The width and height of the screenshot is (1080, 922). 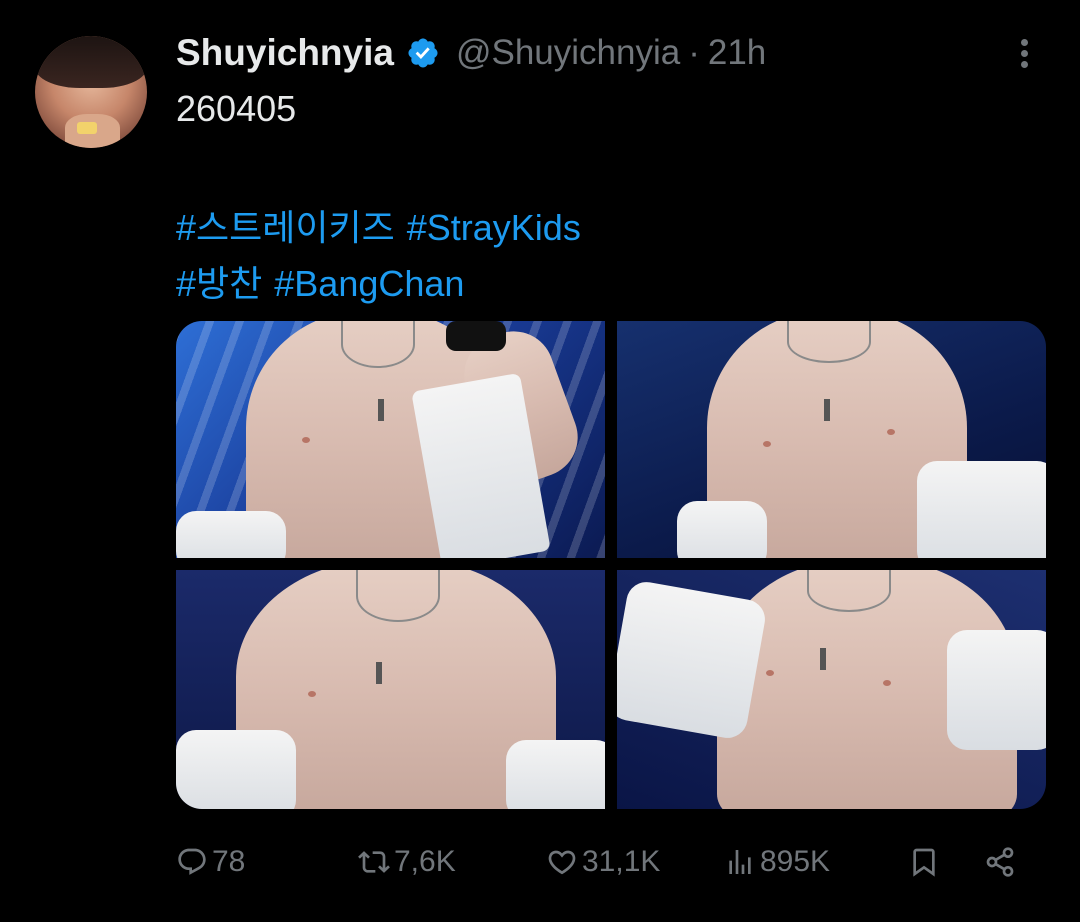 I want to click on tweet-header: Shuyichnyia @Shuyichnyia · 21h, so click(x=471, y=53).